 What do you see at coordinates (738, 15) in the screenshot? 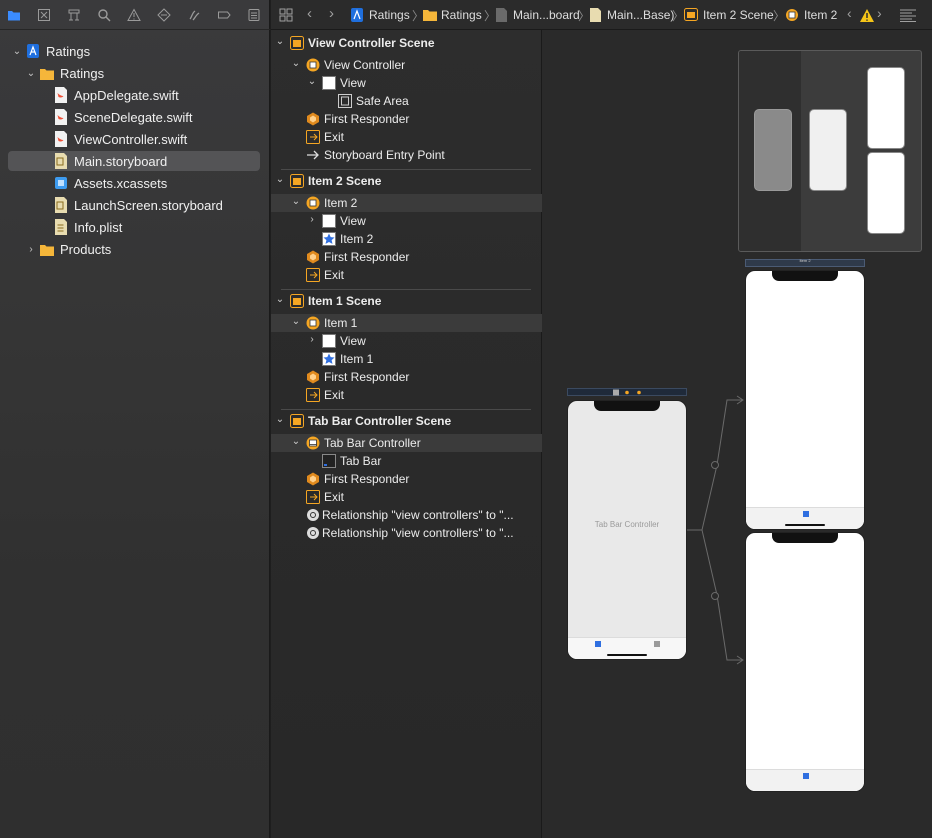
I see `breadcrumb-scene: Item 2 Scene` at bounding box center [738, 15].